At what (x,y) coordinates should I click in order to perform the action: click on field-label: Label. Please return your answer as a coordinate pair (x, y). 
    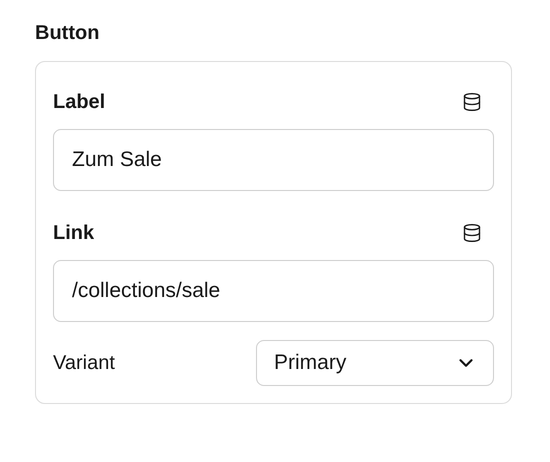
    Looking at the image, I should click on (79, 102).